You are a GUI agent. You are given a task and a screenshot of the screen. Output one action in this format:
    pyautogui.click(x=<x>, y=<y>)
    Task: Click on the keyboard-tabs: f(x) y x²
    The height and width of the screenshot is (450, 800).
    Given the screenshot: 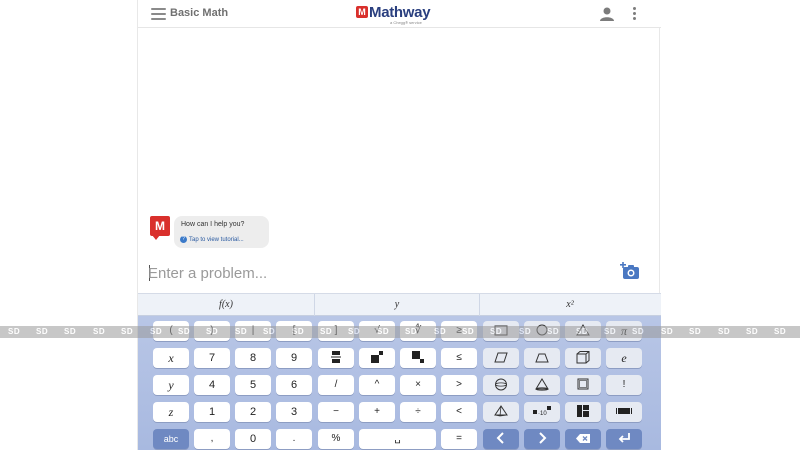 What is the action you would take?
    pyautogui.click(x=399, y=304)
    